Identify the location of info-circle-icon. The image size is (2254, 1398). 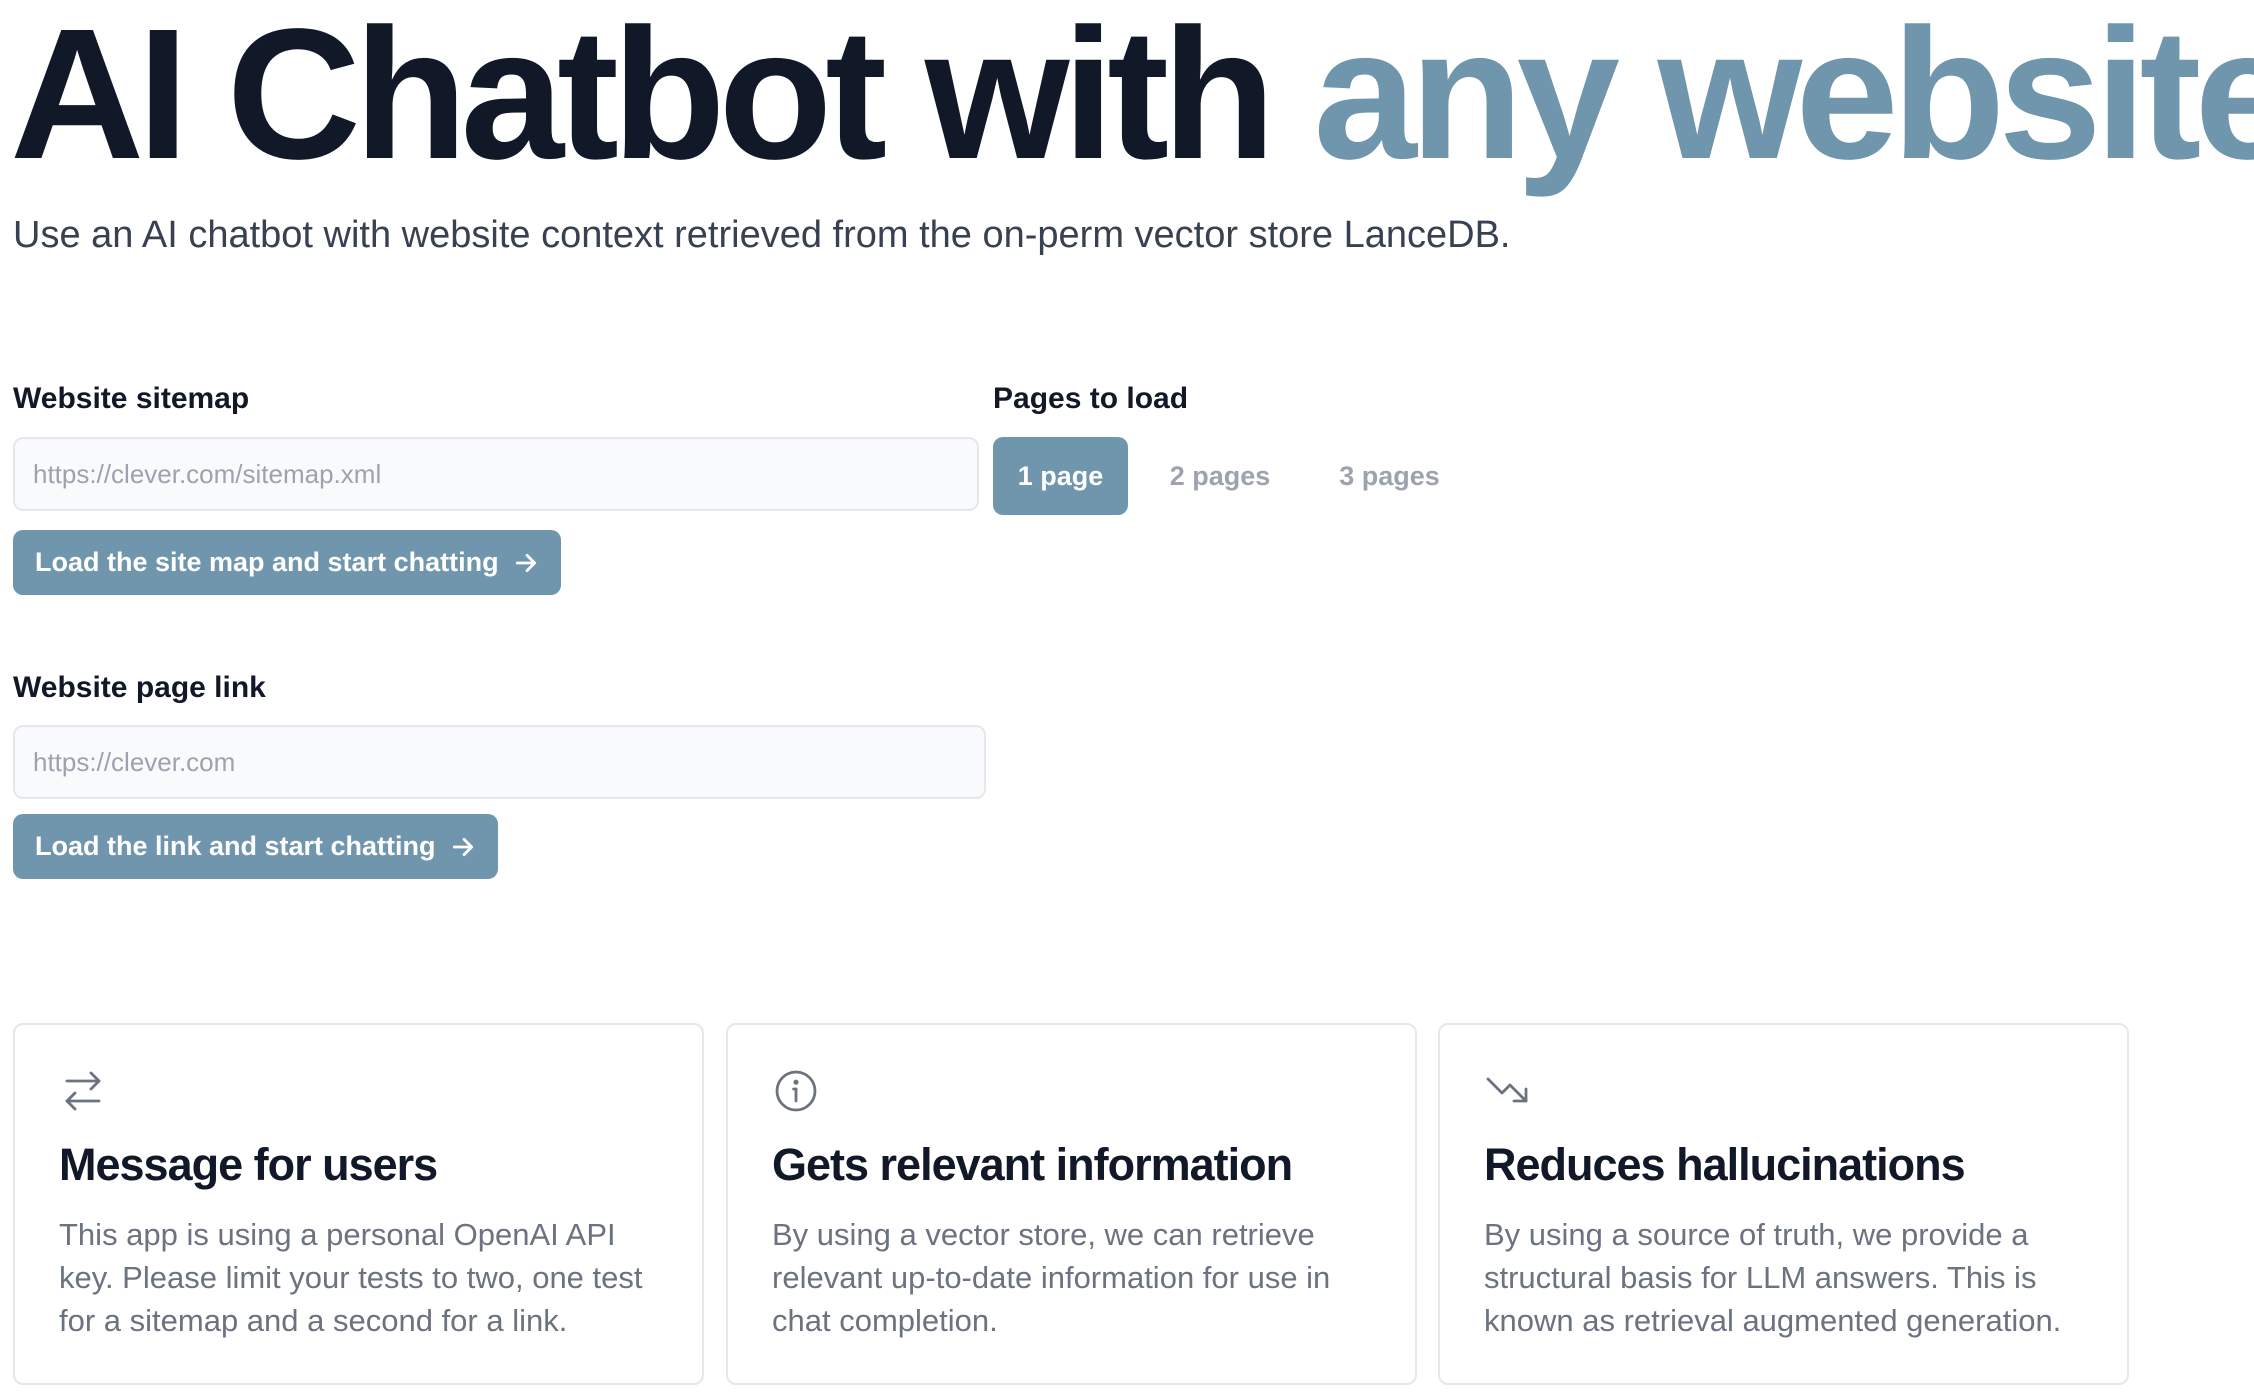
(796, 1091).